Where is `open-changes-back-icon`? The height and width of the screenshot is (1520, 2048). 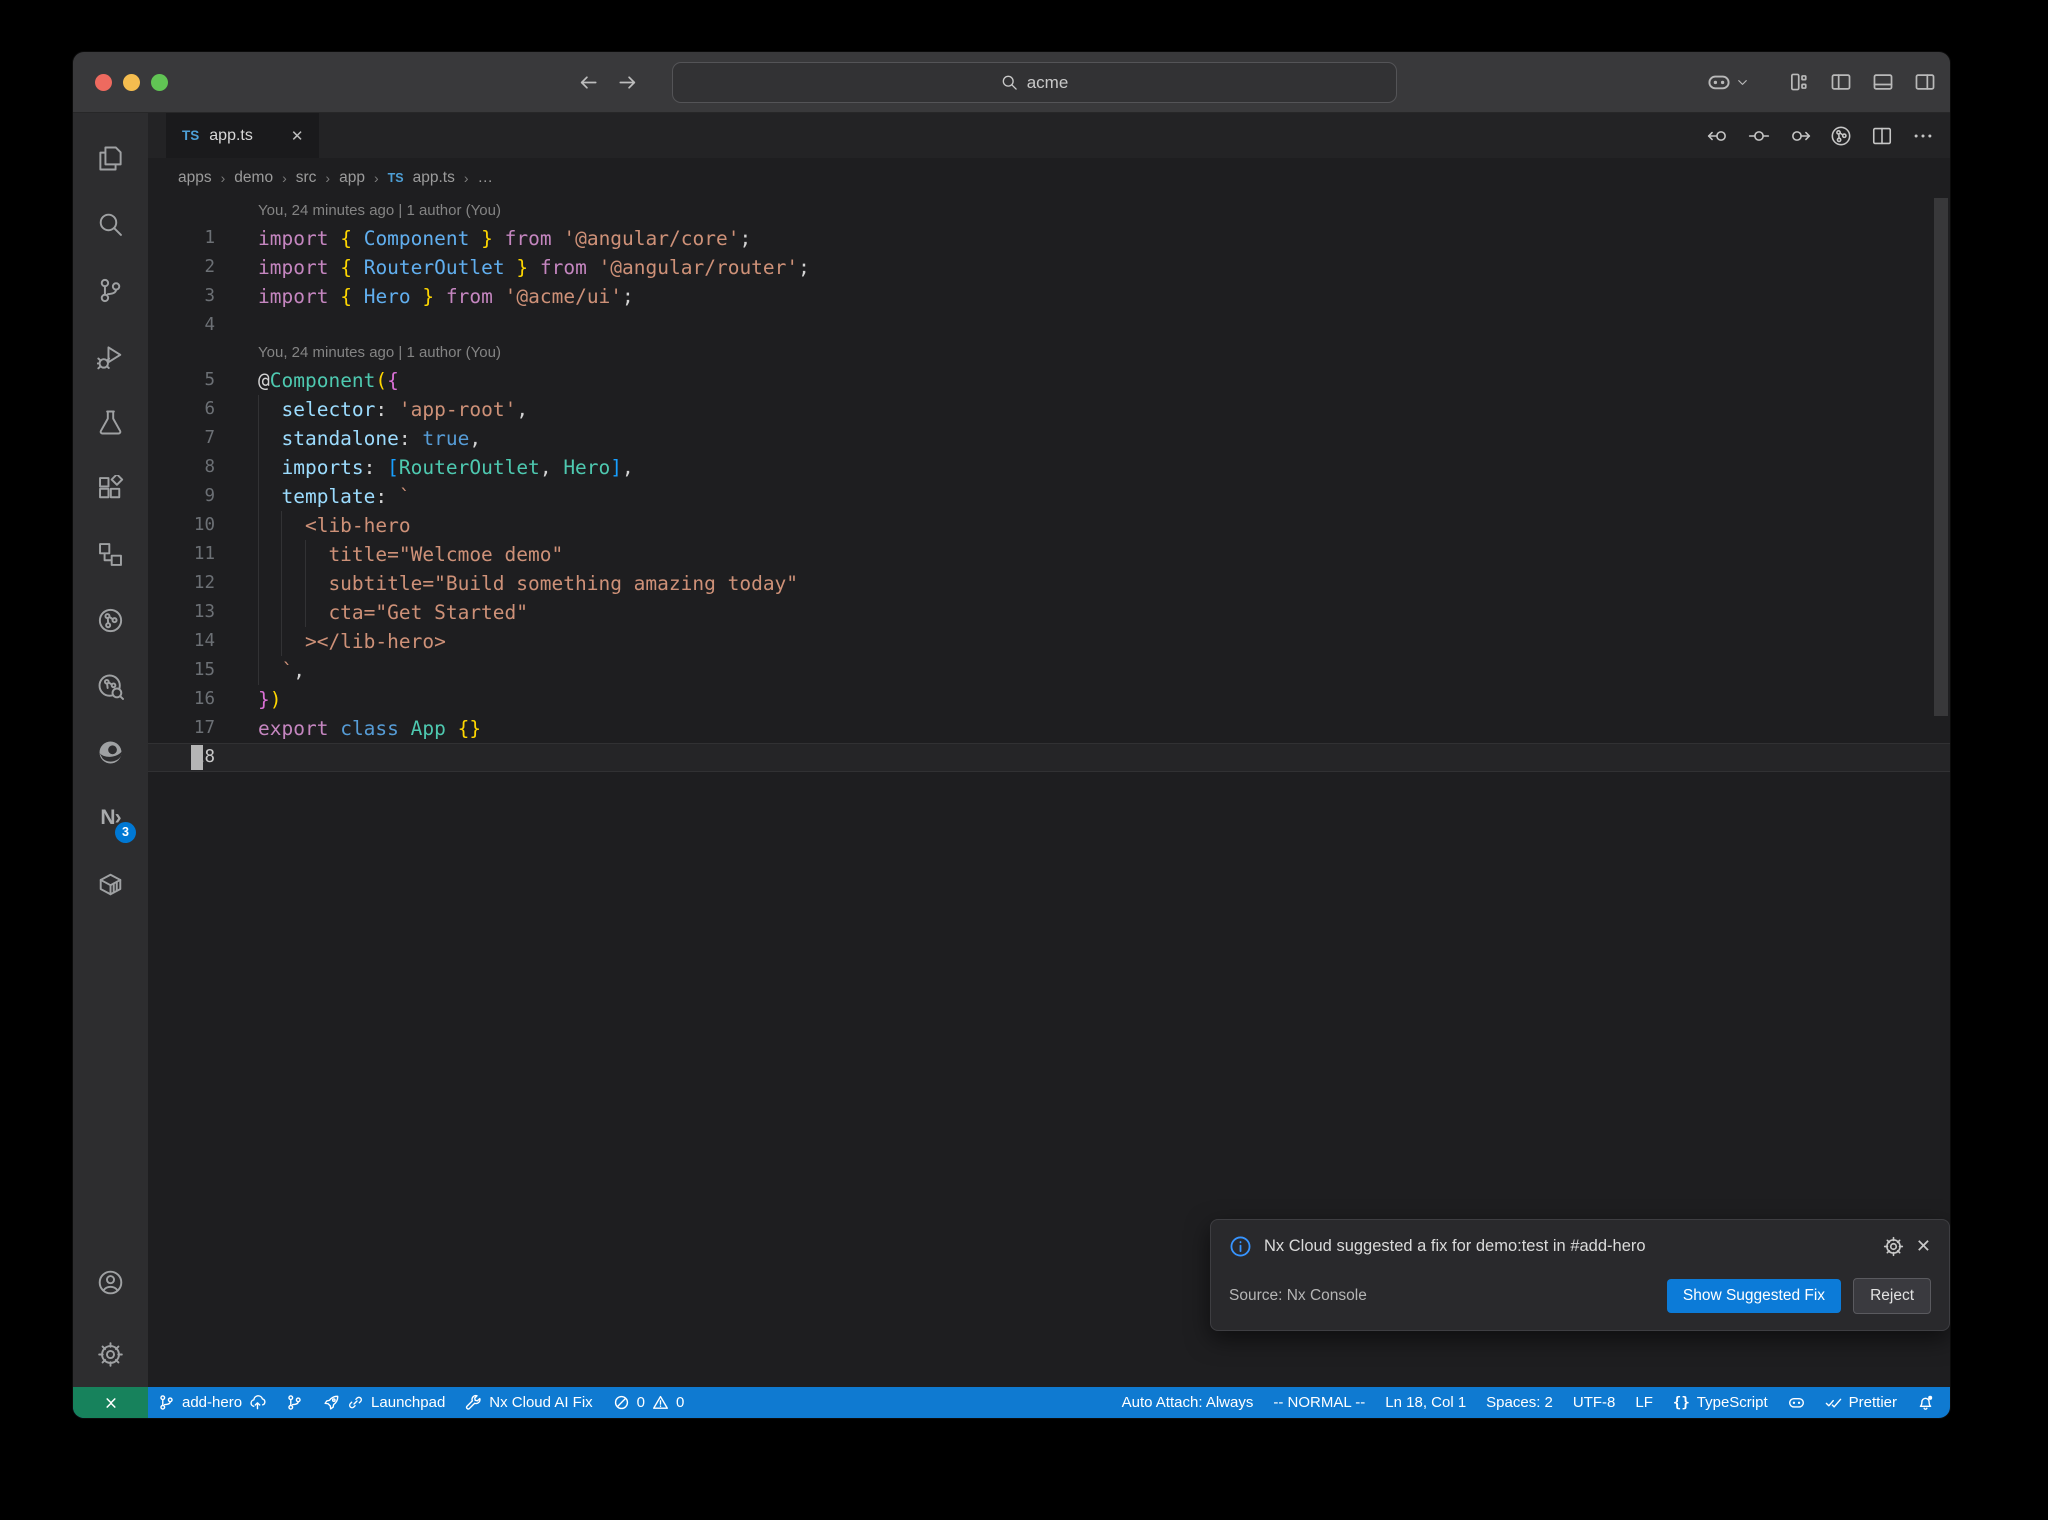
open-changes-back-icon is located at coordinates (1718, 136).